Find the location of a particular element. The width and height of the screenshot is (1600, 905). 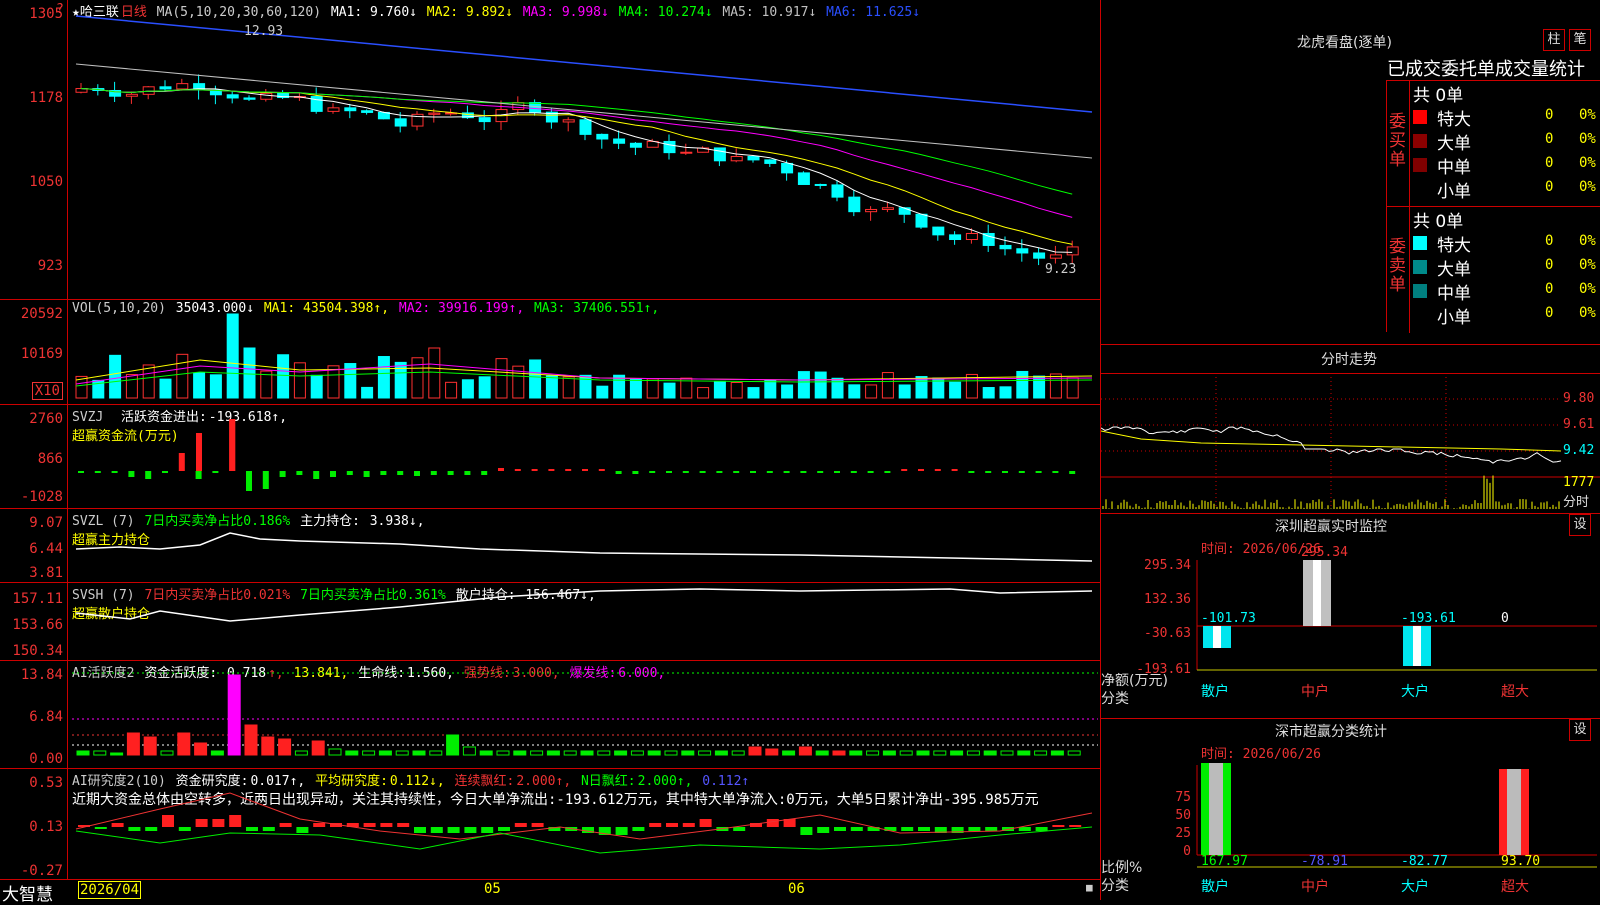

axis-label: -30.63 is located at coordinates (1167, 633).